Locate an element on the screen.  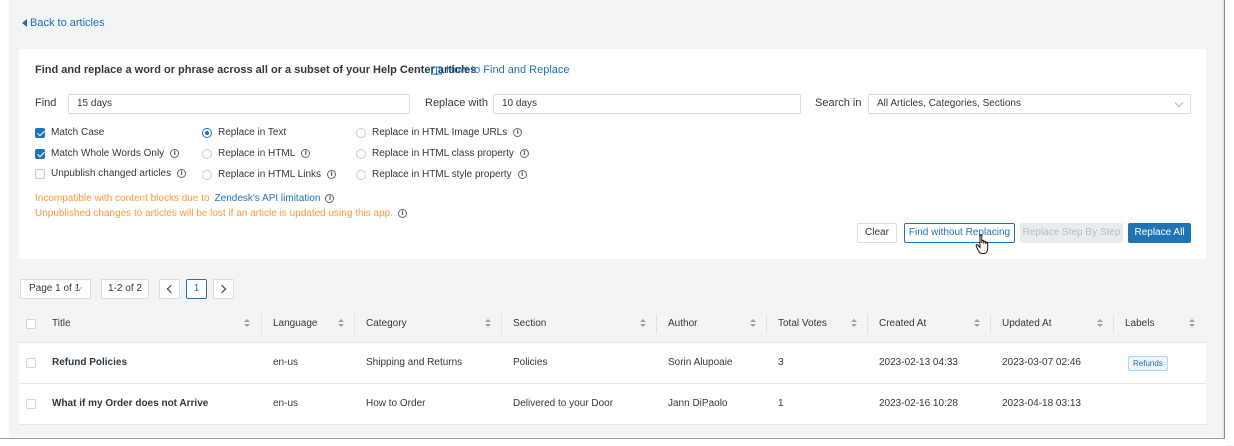
cell-section: Delivered to your Door is located at coordinates (563, 403).